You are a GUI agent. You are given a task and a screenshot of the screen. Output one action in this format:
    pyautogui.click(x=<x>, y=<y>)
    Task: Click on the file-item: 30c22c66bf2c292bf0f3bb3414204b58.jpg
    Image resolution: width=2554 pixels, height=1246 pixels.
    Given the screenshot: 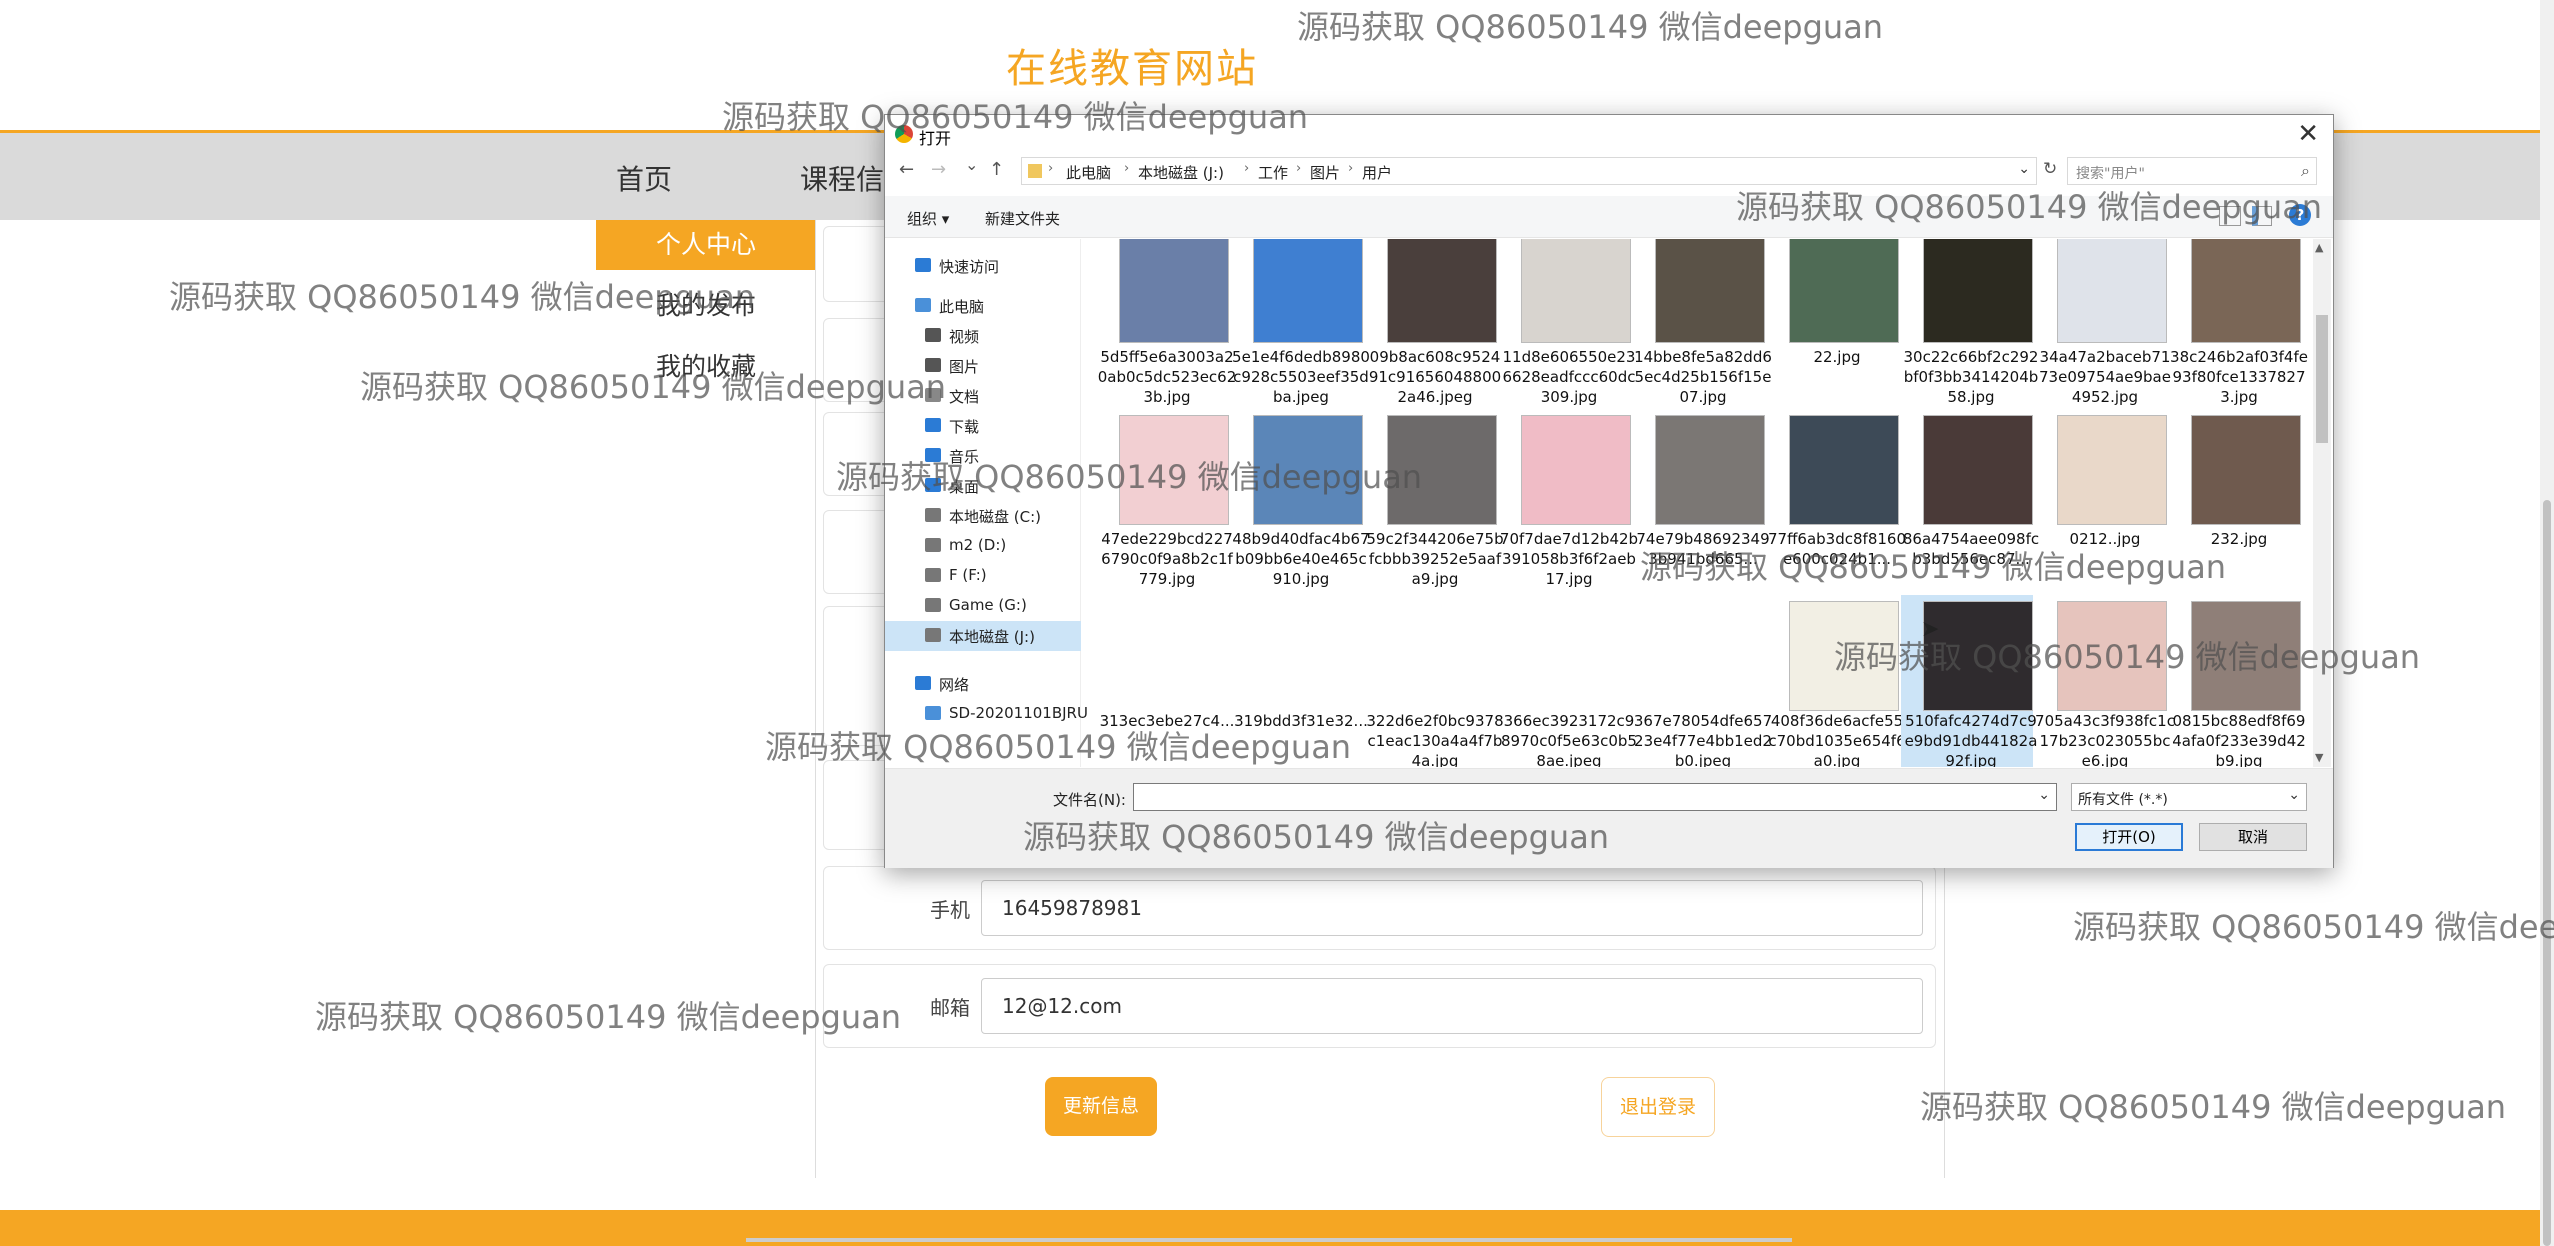 What is the action you would take?
    pyautogui.click(x=1969, y=323)
    